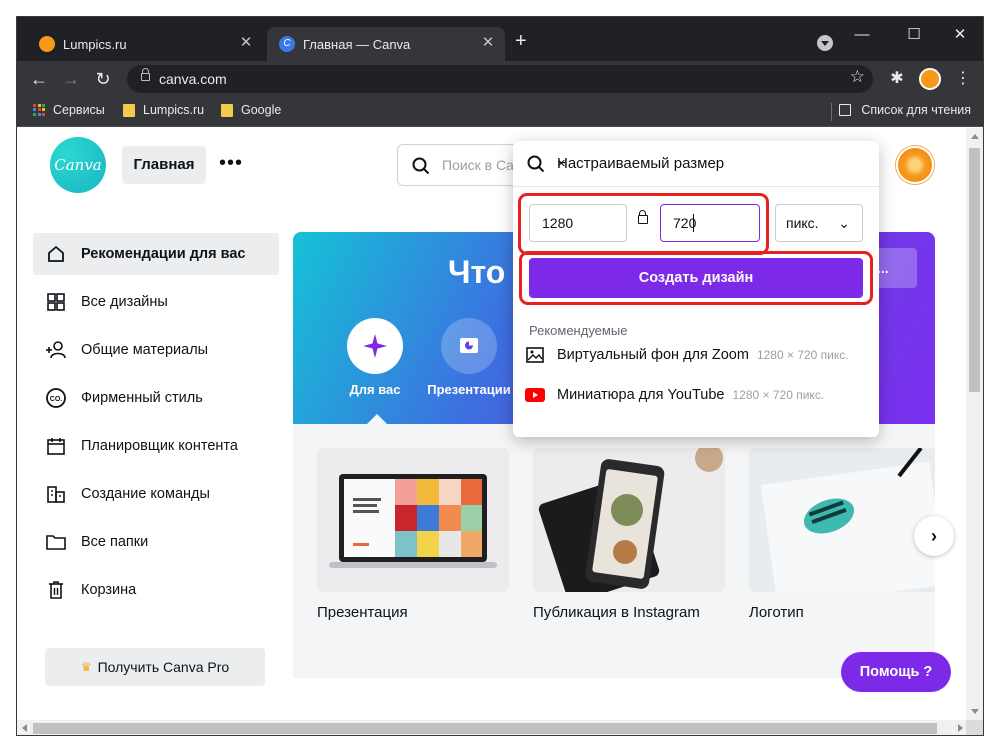  Describe the element at coordinates (963, 79) in the screenshot. I see `browser-menu-icon: ⋮` at that location.